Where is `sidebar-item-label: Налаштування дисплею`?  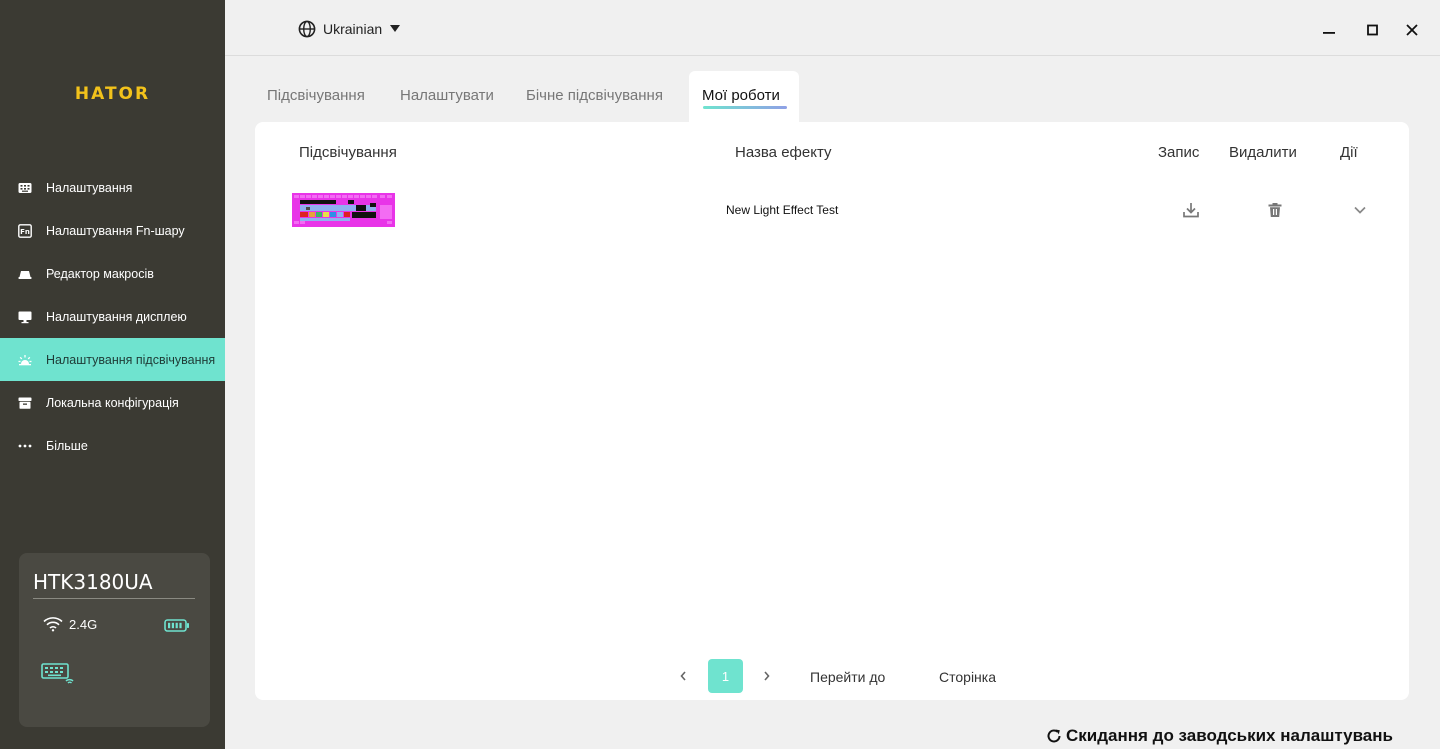 sidebar-item-label: Налаштування дисплею is located at coordinates (116, 316).